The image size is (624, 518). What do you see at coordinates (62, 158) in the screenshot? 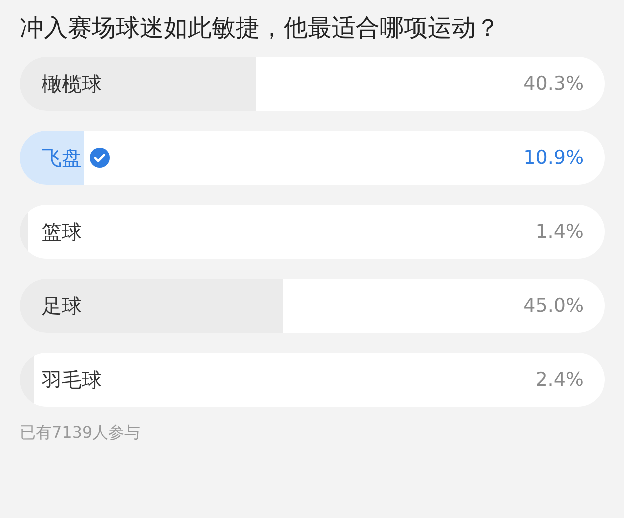
I see `option-label: 飞盘` at bounding box center [62, 158].